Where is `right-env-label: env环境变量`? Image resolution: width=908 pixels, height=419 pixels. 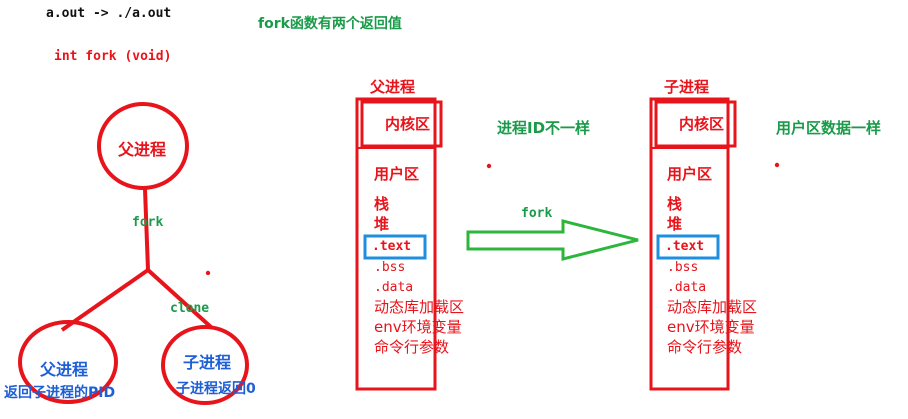 right-env-label: env环境变量 is located at coordinates (711, 327).